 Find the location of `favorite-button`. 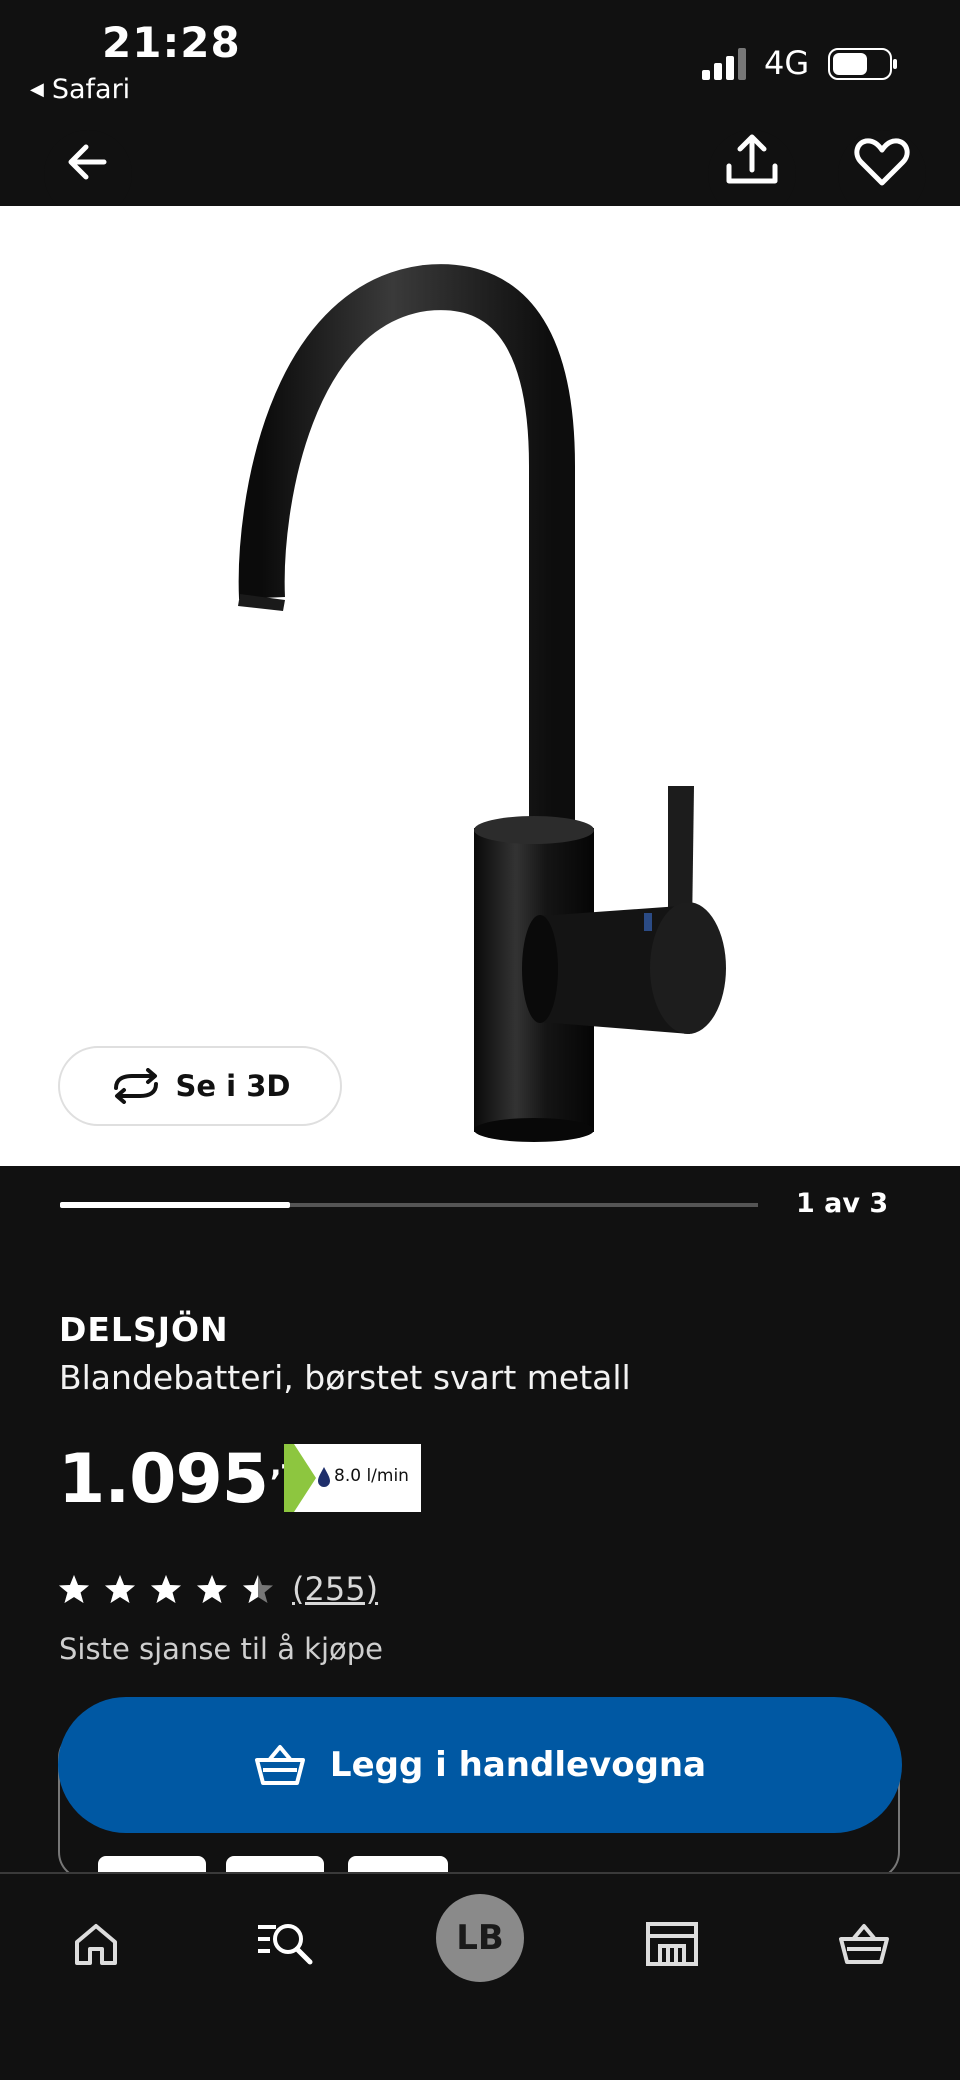

favorite-button is located at coordinates (882, 162).